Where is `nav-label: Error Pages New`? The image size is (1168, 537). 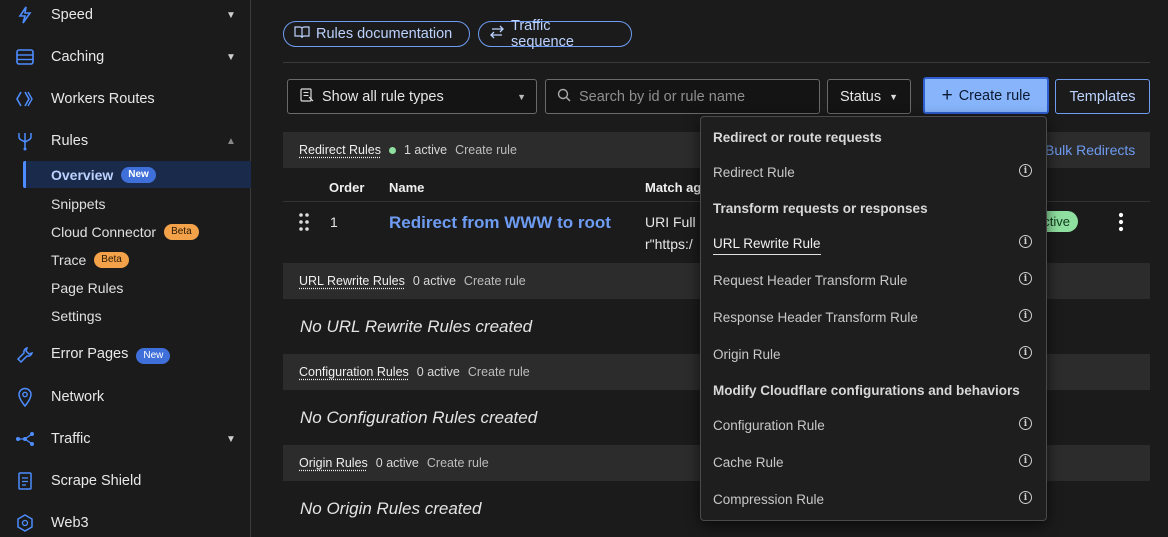 nav-label: Error Pages New is located at coordinates (111, 355).